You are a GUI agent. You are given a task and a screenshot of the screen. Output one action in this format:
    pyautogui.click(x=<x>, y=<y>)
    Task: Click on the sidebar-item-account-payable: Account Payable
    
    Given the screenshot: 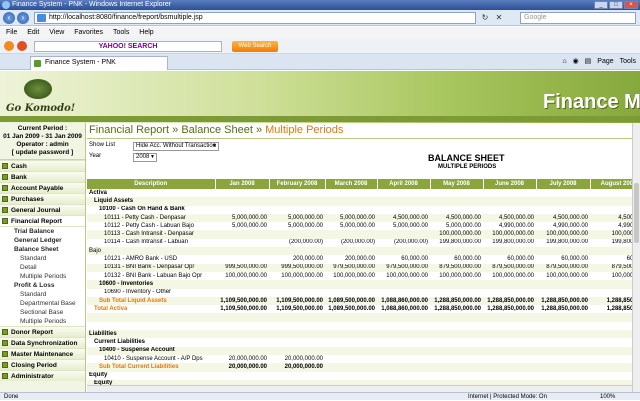 What is the action you would take?
    pyautogui.click(x=42, y=187)
    